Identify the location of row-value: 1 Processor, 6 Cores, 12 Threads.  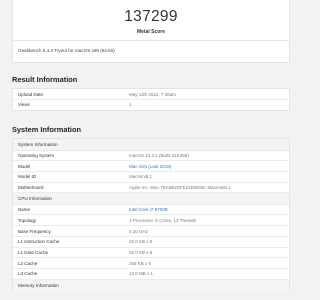
(163, 221).